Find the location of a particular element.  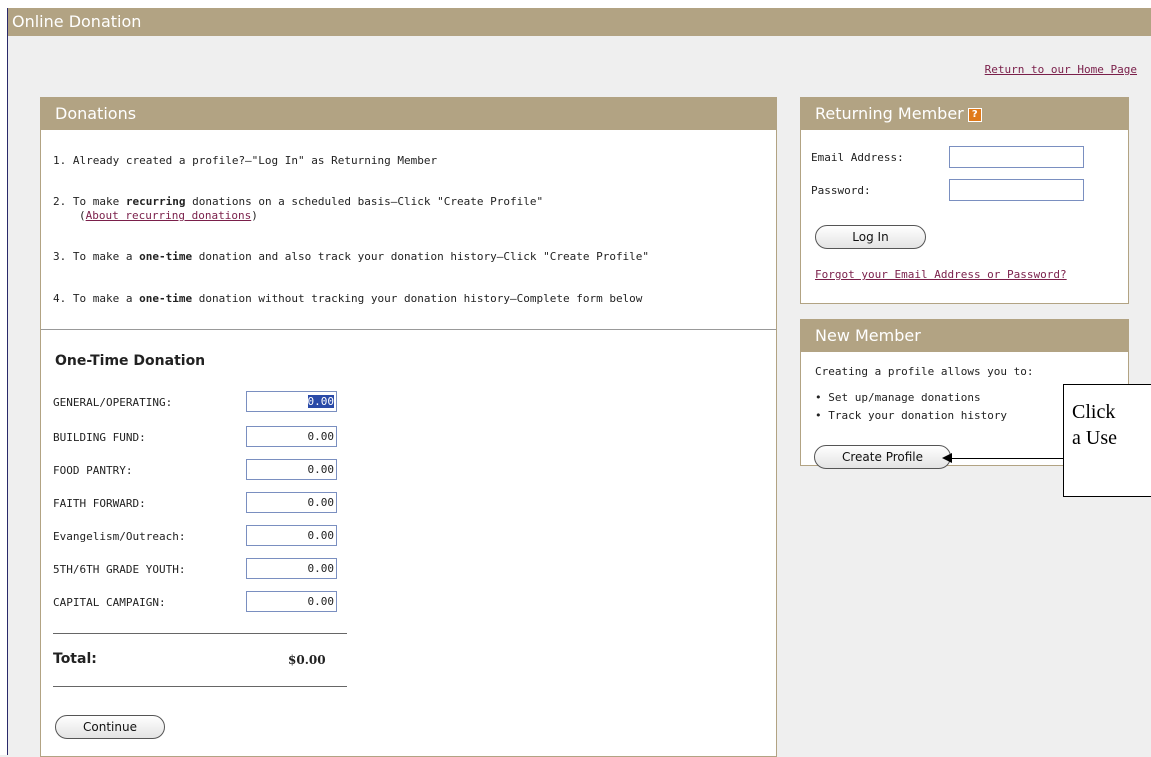

fund-label-food-pantry: FOOD PANTRY: is located at coordinates (93, 470).